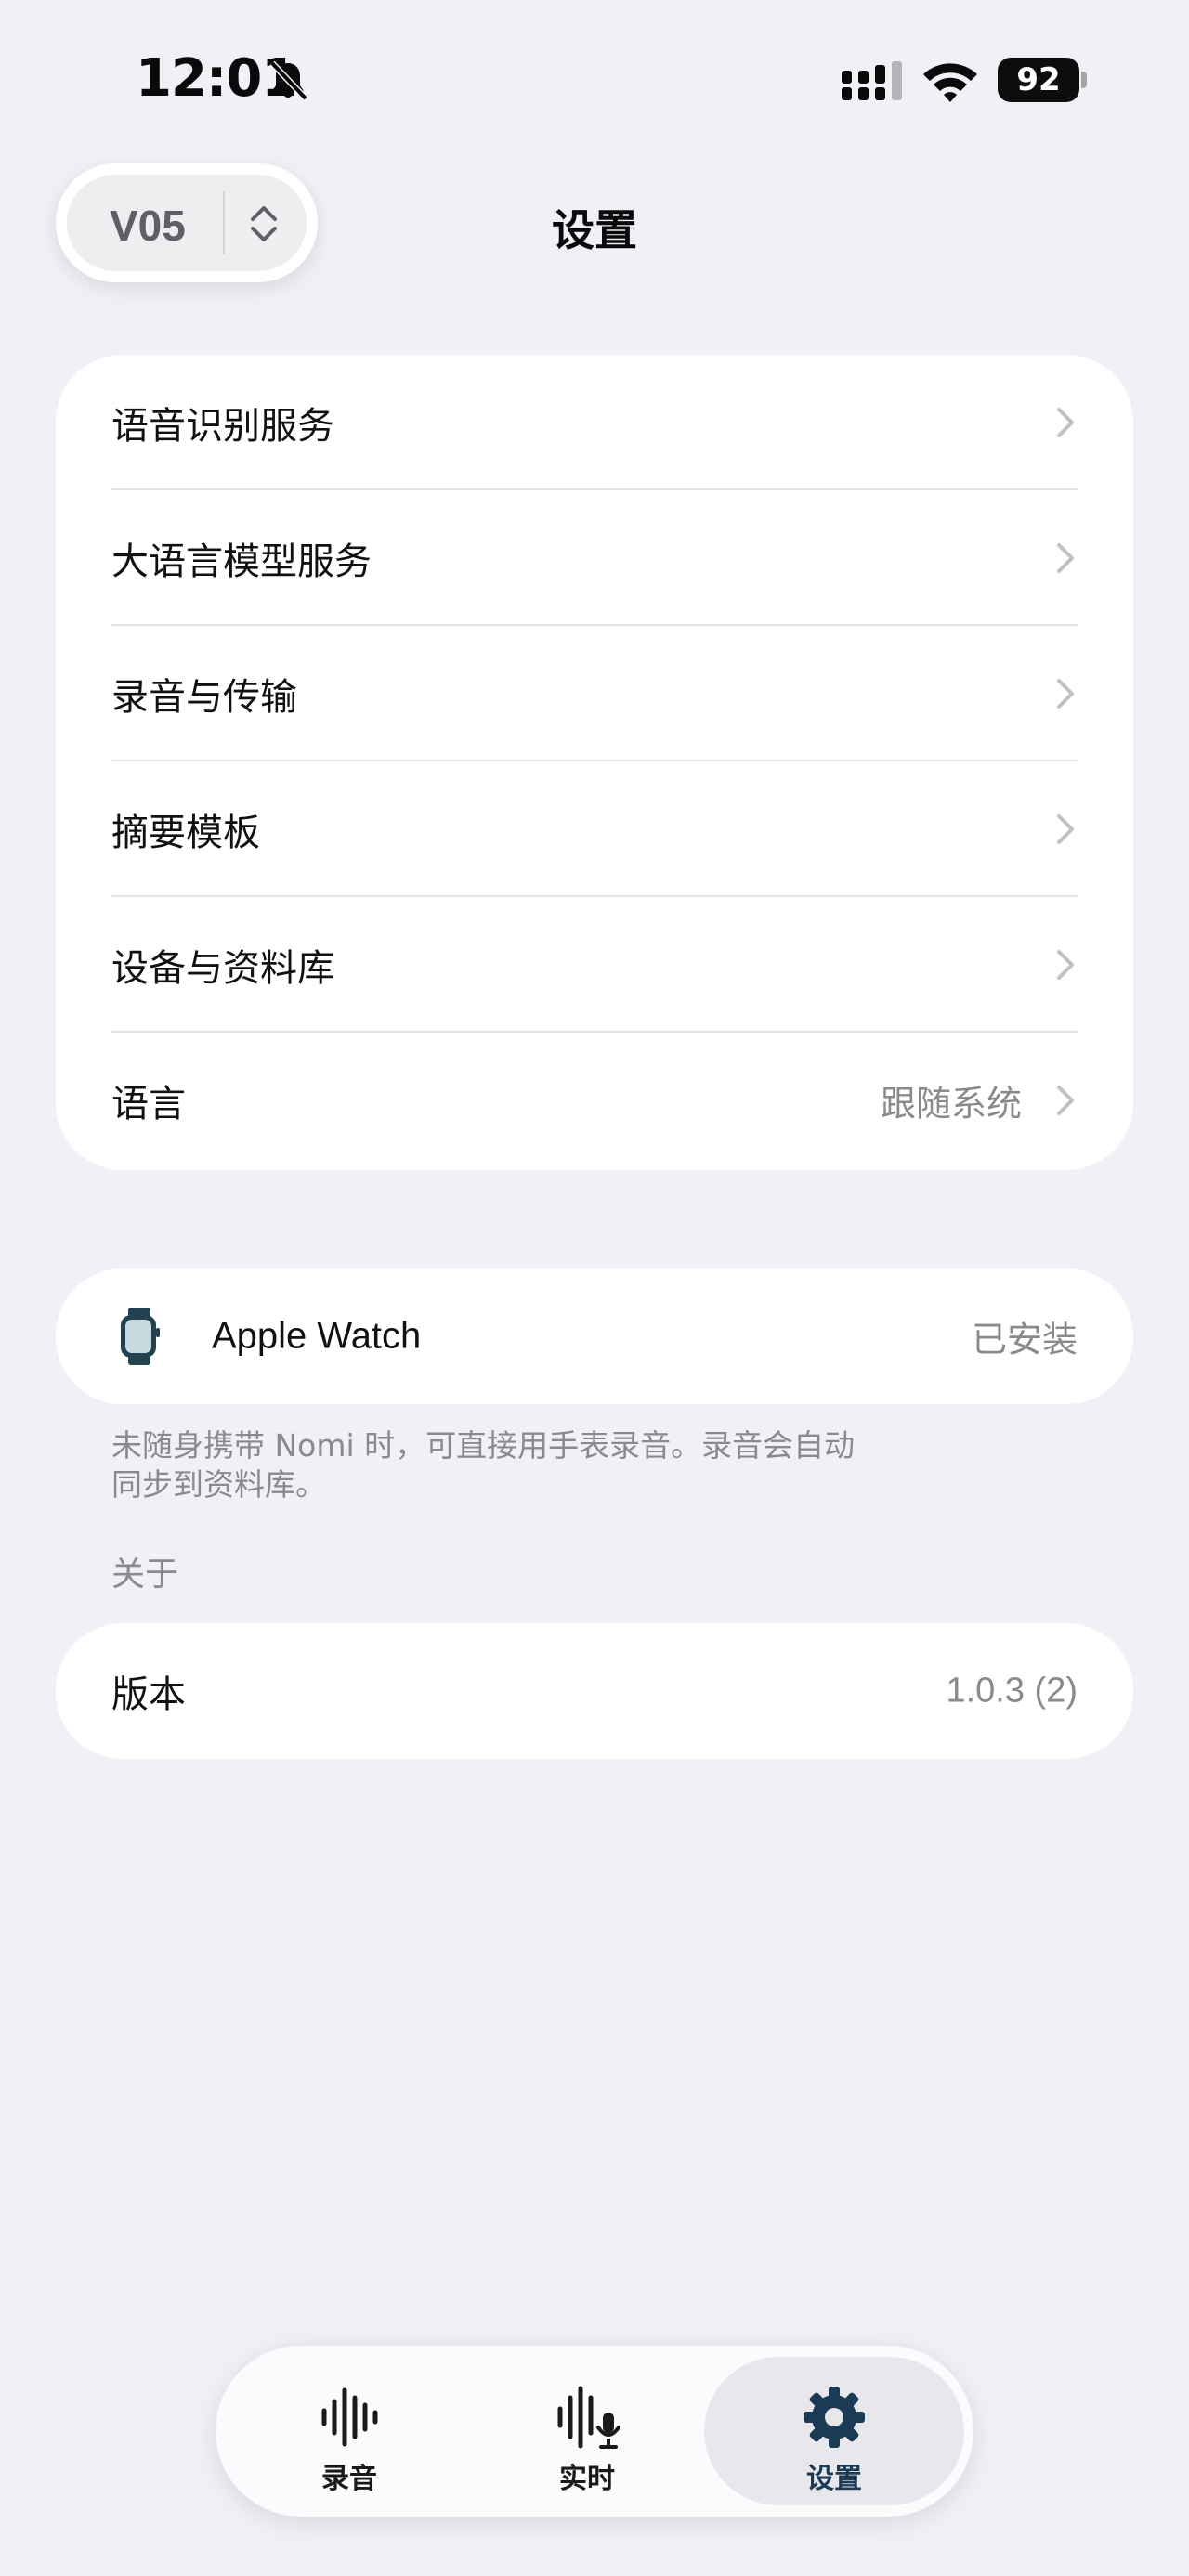 The height and width of the screenshot is (2576, 1189). I want to click on tab-bar: 录音 实时 设置, so click(594, 2431).